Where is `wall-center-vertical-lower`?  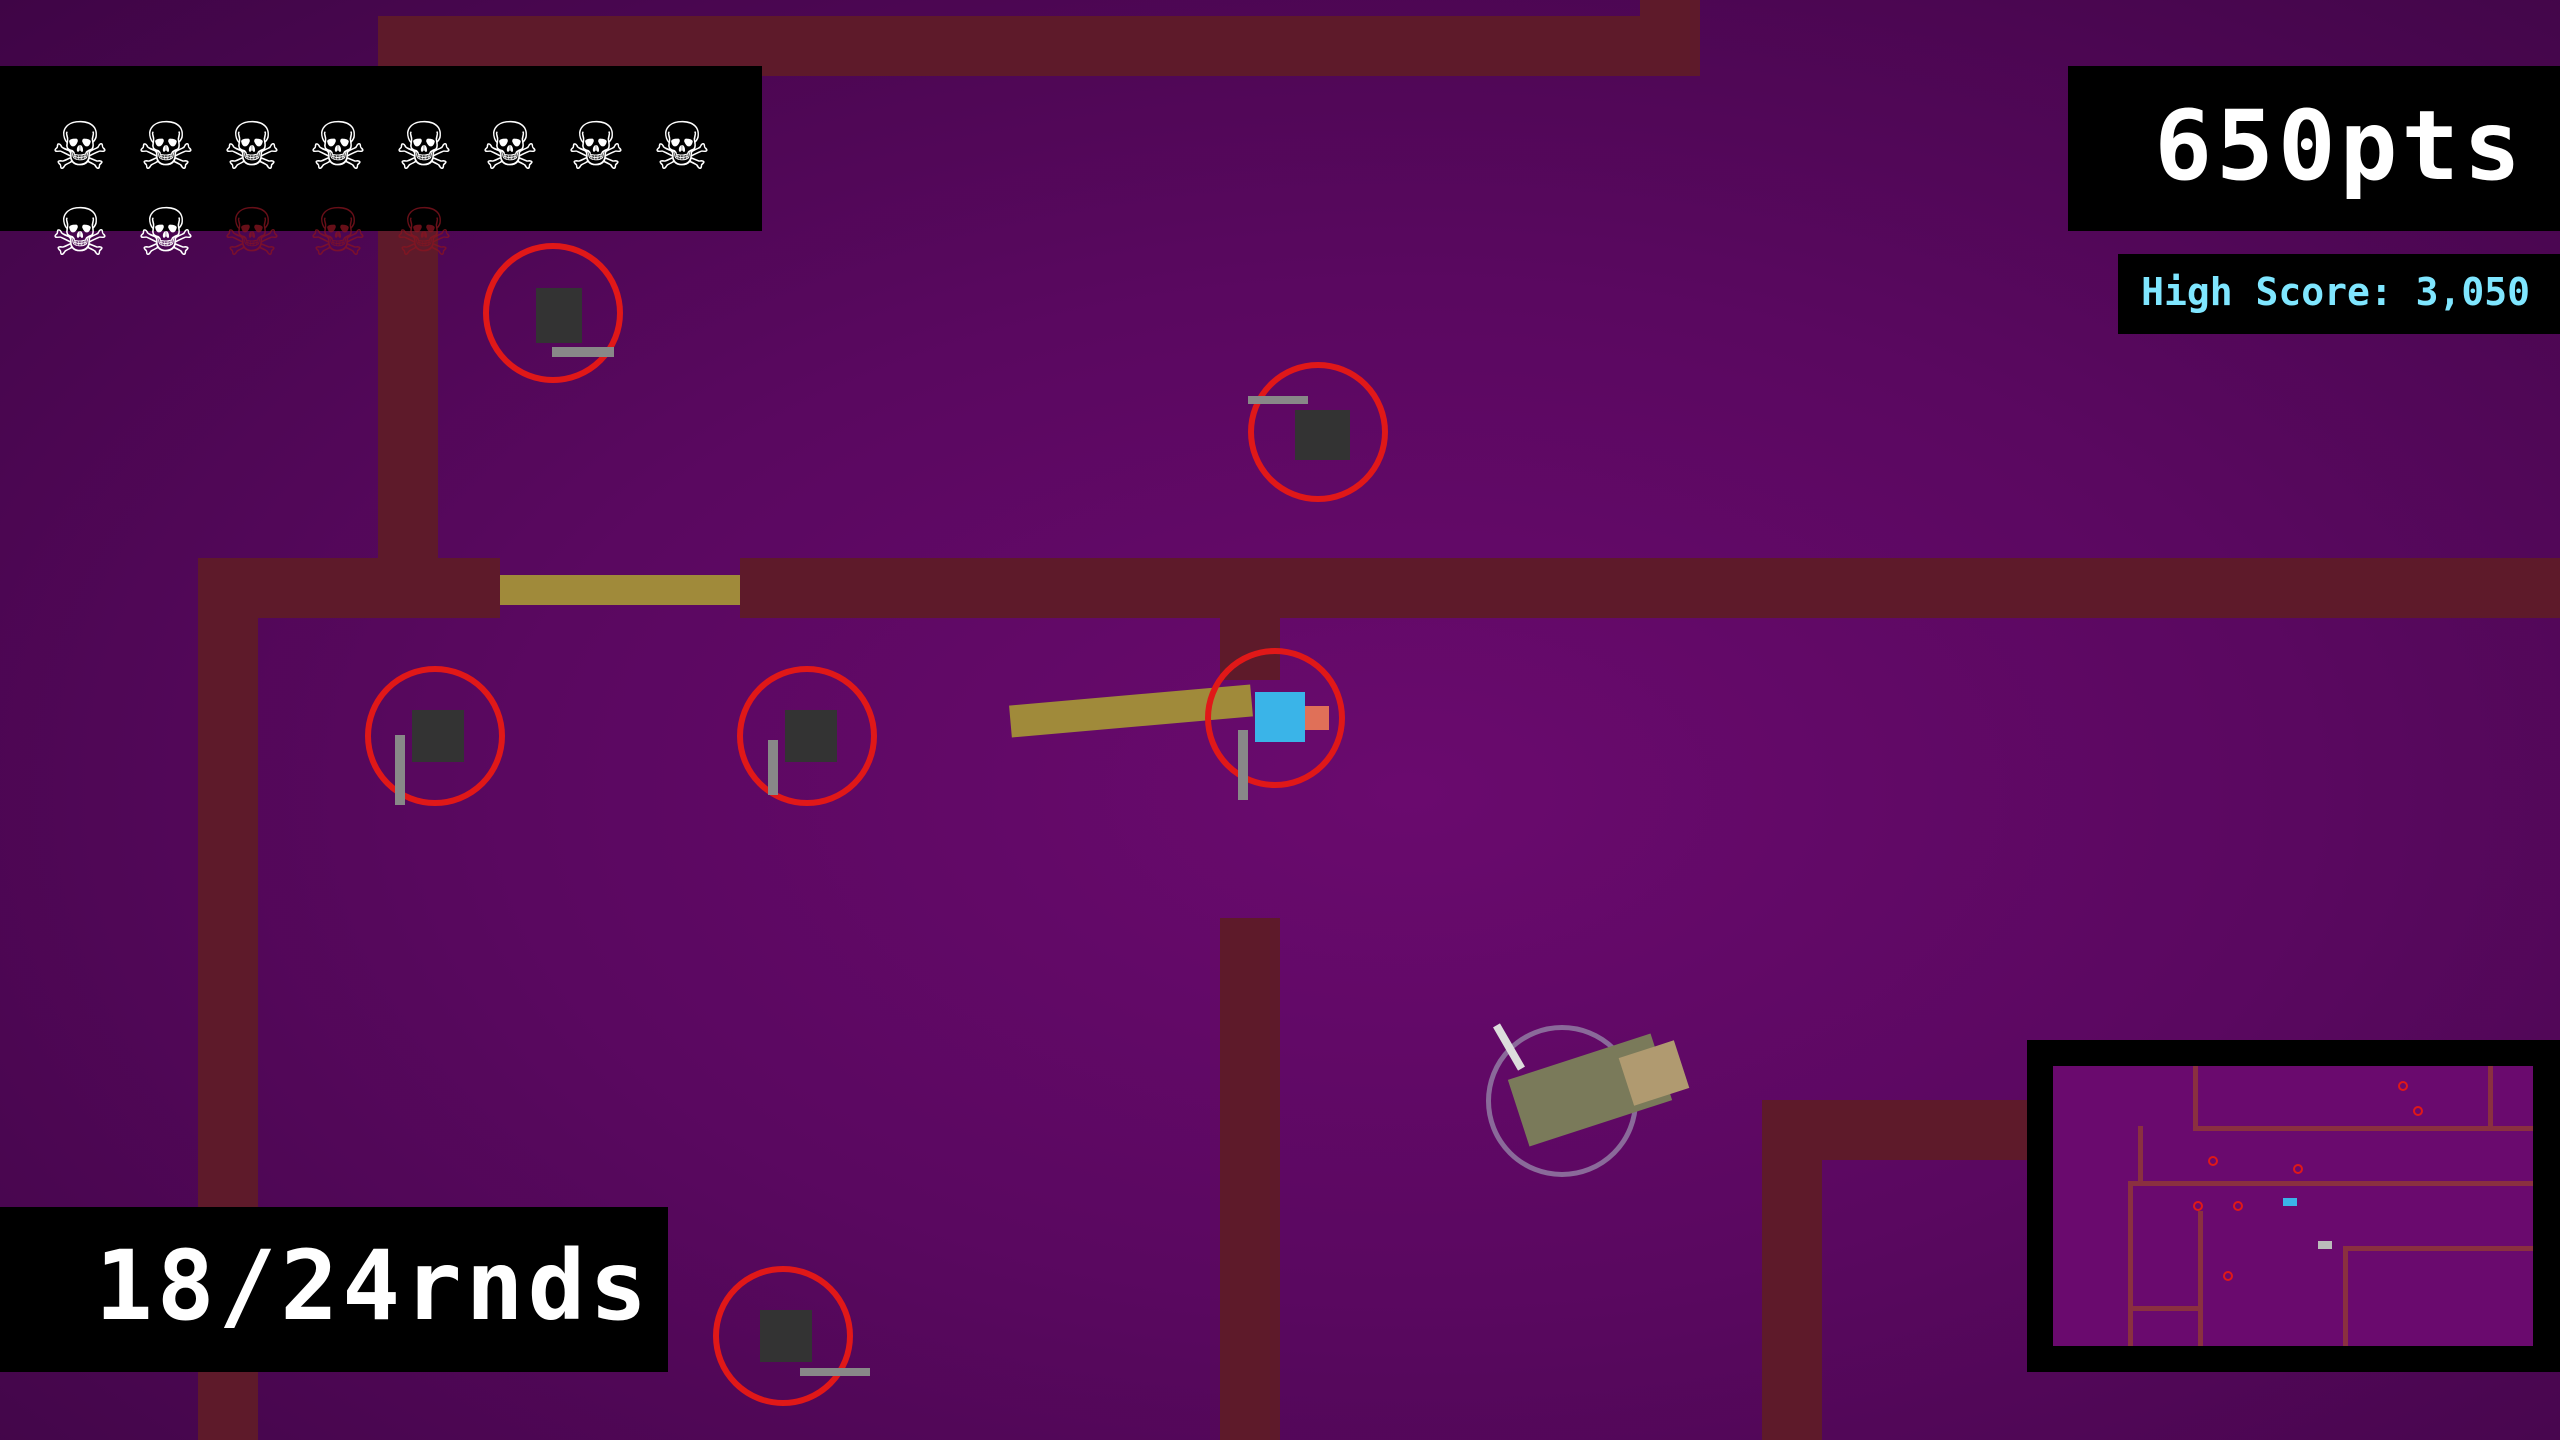 wall-center-vertical-lower is located at coordinates (1250, 1179).